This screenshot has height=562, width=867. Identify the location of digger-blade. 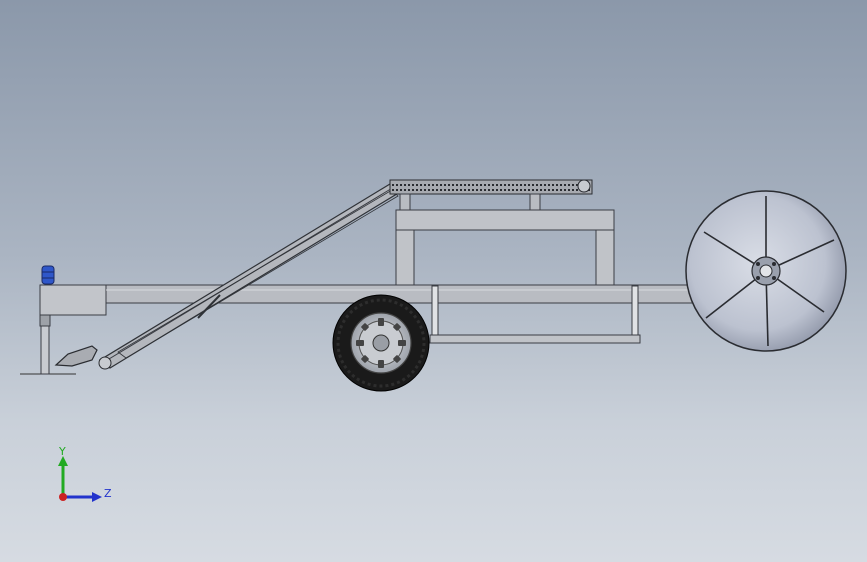
(76, 356).